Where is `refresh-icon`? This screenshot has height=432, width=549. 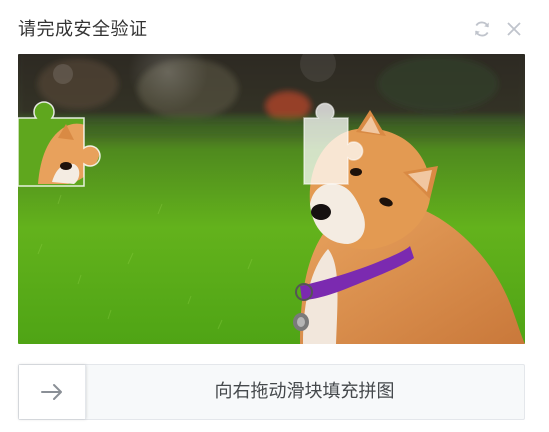 refresh-icon is located at coordinates (482, 29).